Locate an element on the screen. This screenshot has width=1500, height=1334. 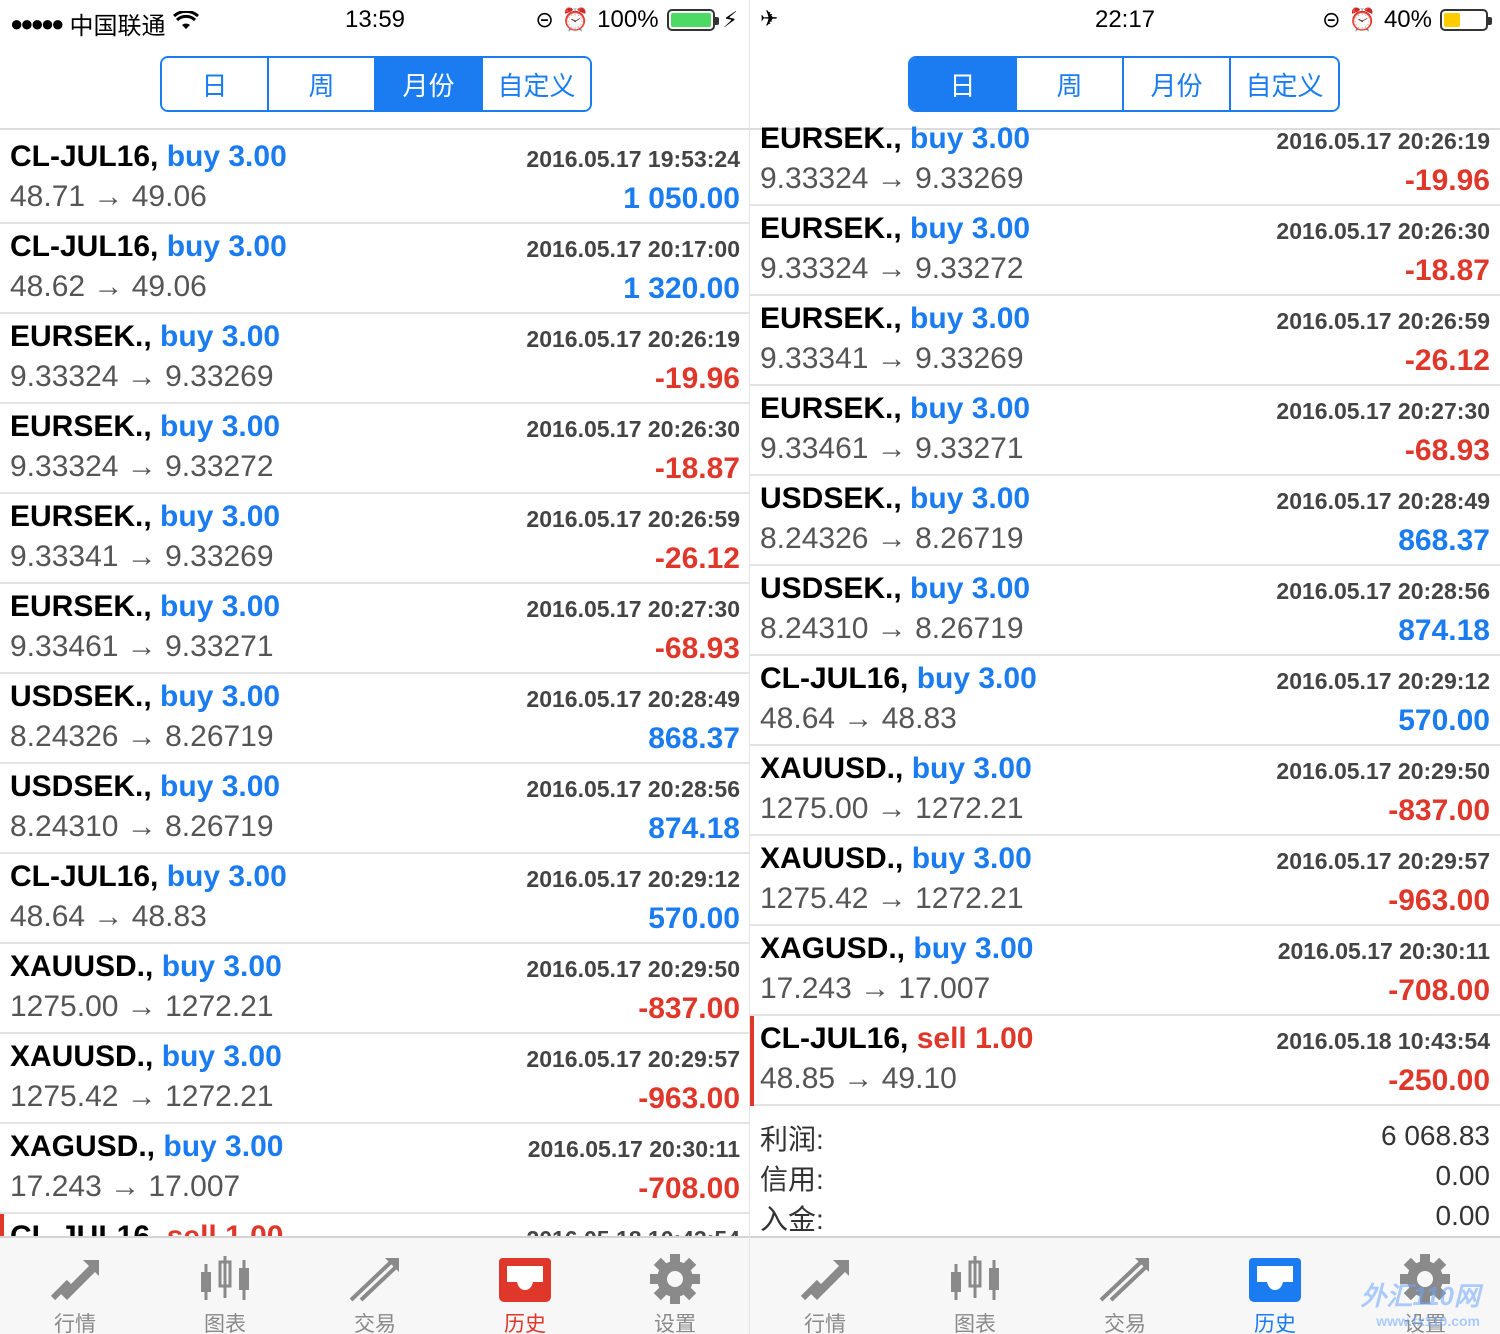
deal-action: sell 1.00 is located at coordinates (975, 1038).